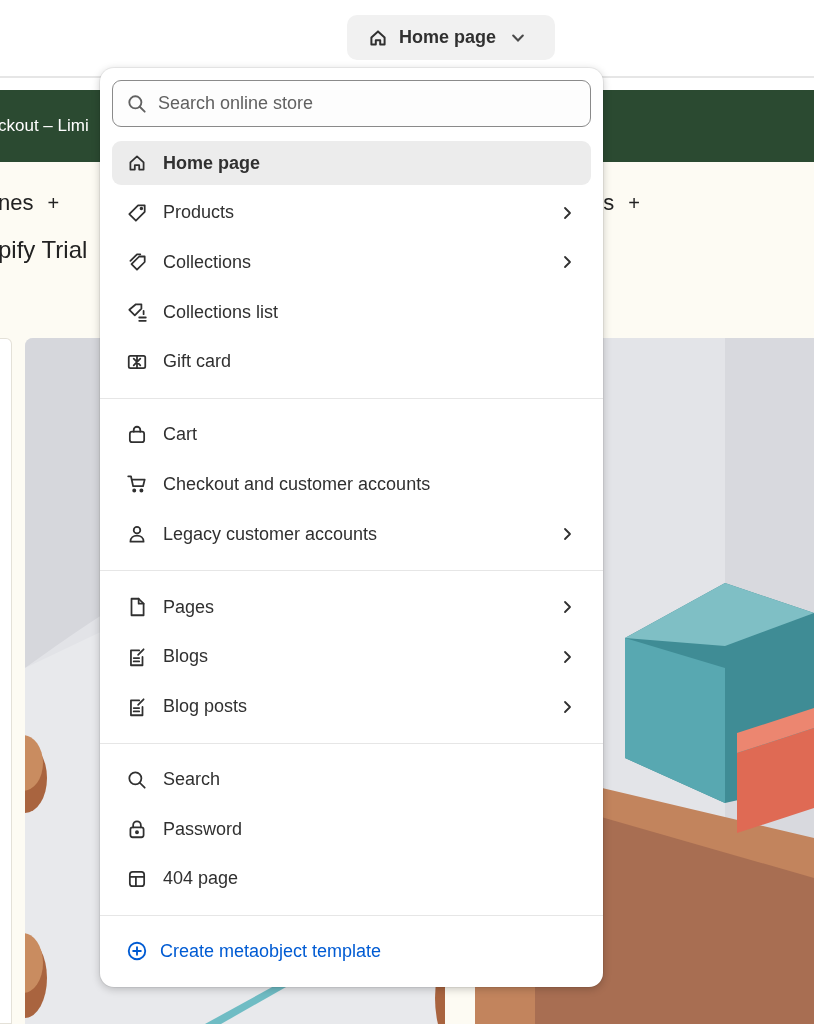 Image resolution: width=814 pixels, height=1024 pixels. I want to click on bag-icon, so click(137, 434).